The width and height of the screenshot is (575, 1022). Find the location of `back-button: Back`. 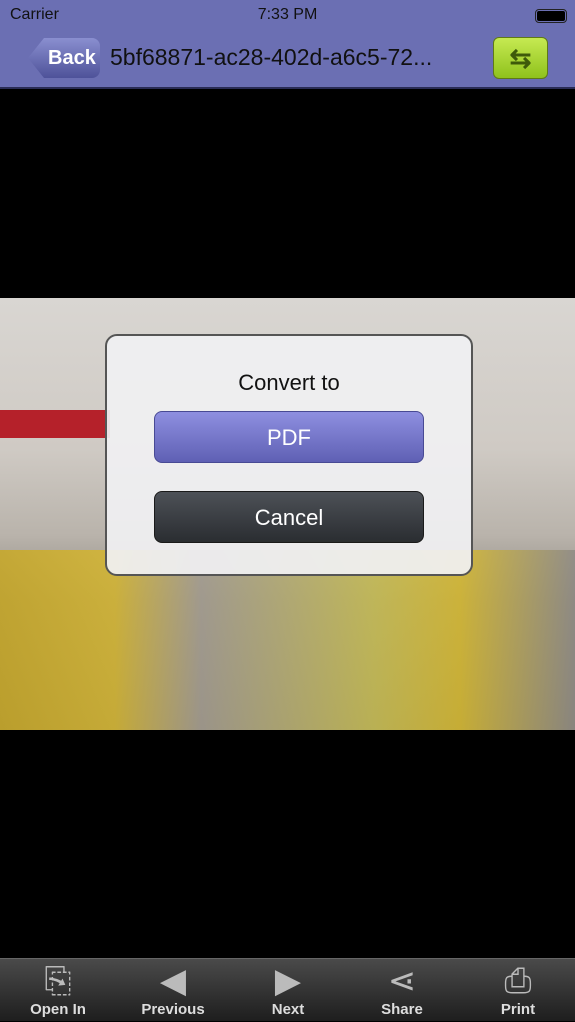

back-button: Back is located at coordinates (64, 58).